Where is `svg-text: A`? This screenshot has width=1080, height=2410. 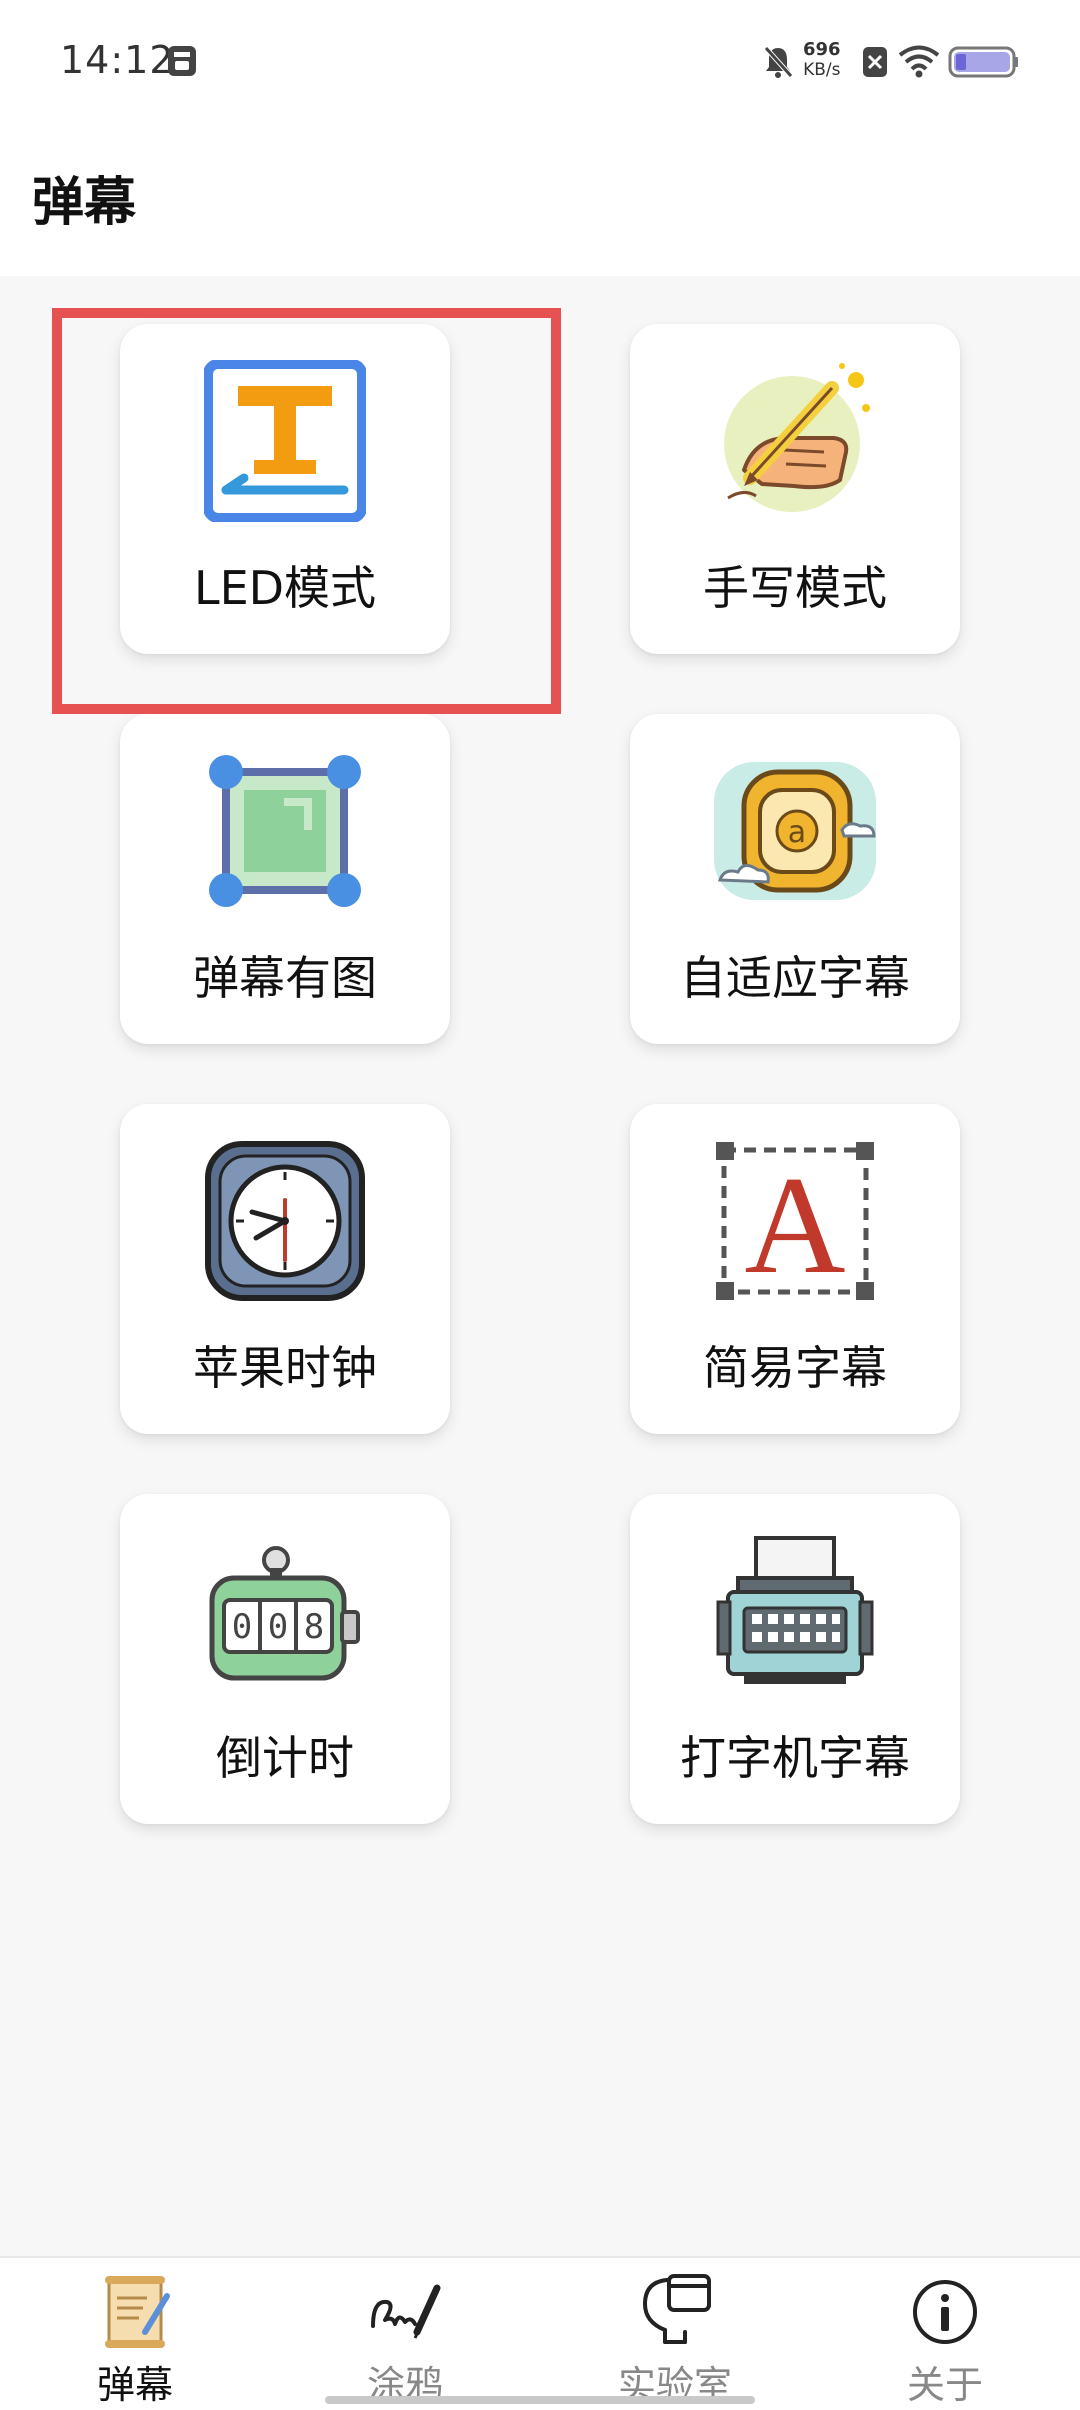 svg-text: A is located at coordinates (794, 1225).